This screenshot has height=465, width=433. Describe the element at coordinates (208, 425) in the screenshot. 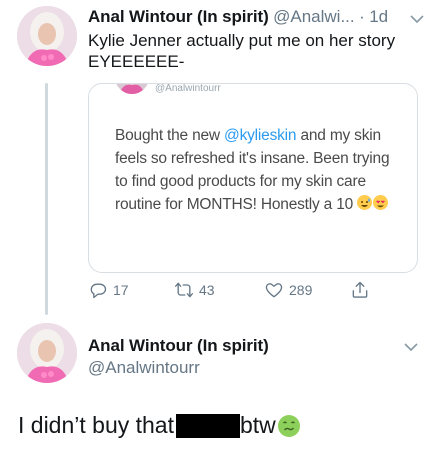

I see `redaction-bar` at that location.